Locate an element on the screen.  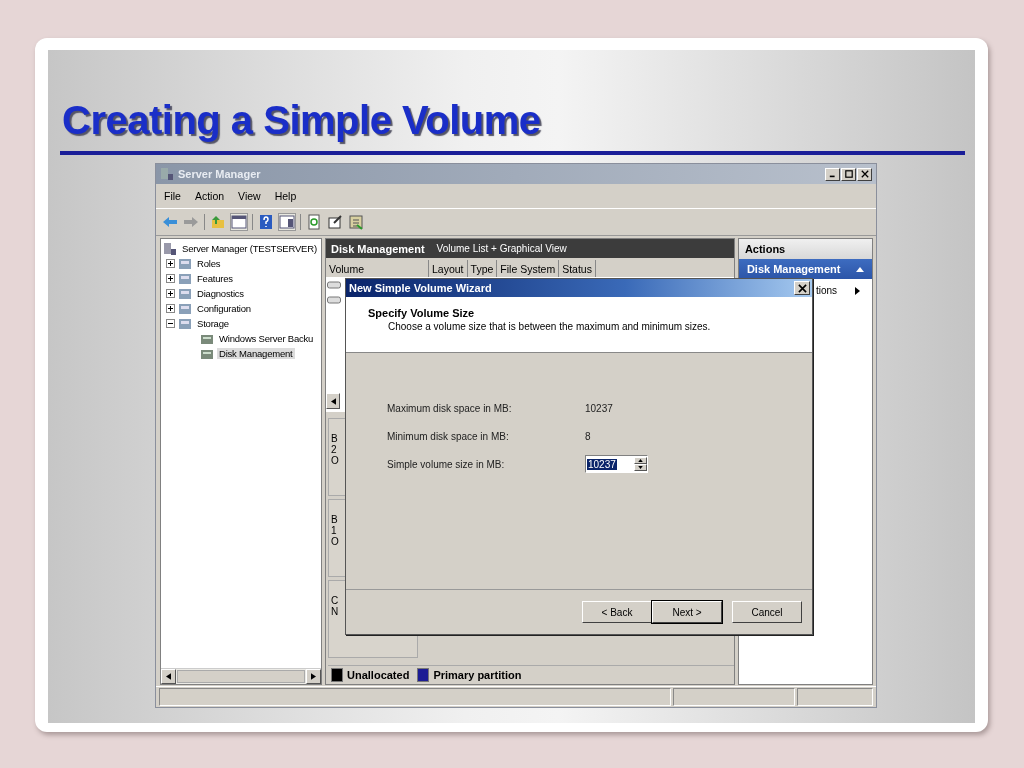
disk-label-text: C is located at coordinates (335, 600).